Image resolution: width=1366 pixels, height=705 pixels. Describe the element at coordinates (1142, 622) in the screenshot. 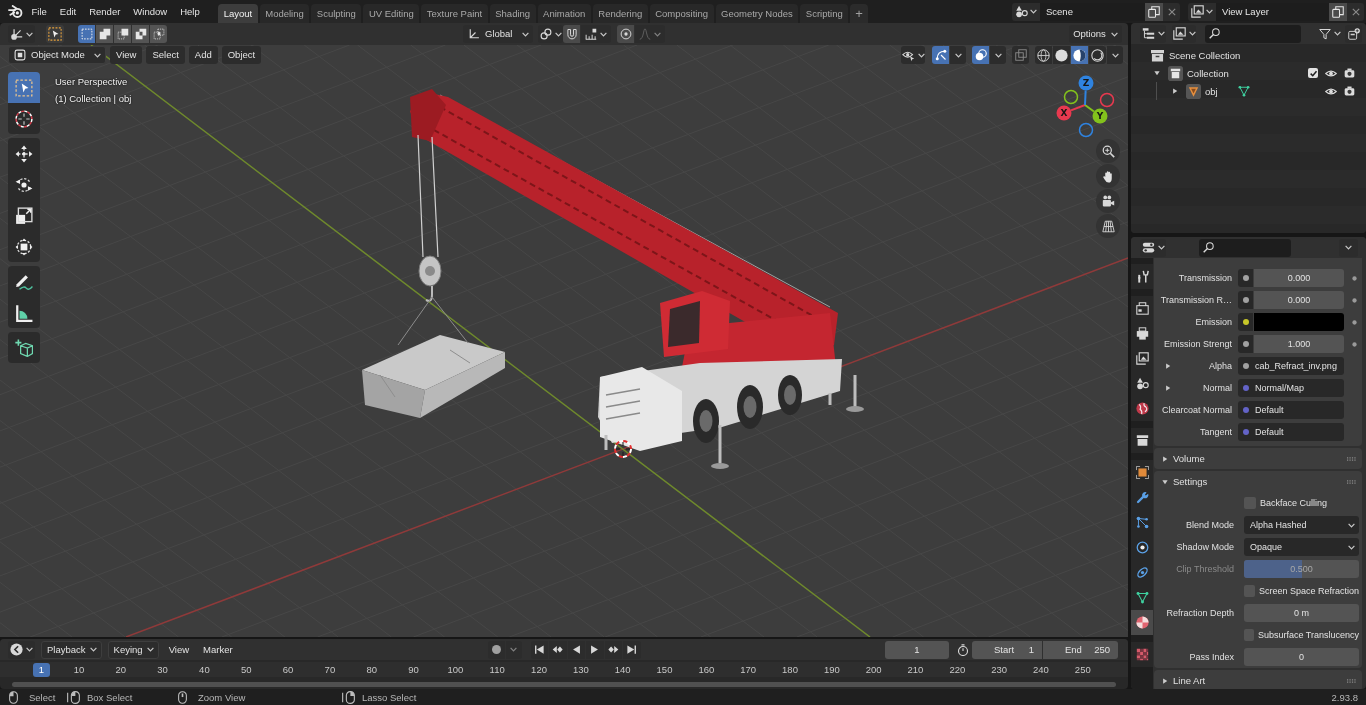

I see `properties-tab` at that location.